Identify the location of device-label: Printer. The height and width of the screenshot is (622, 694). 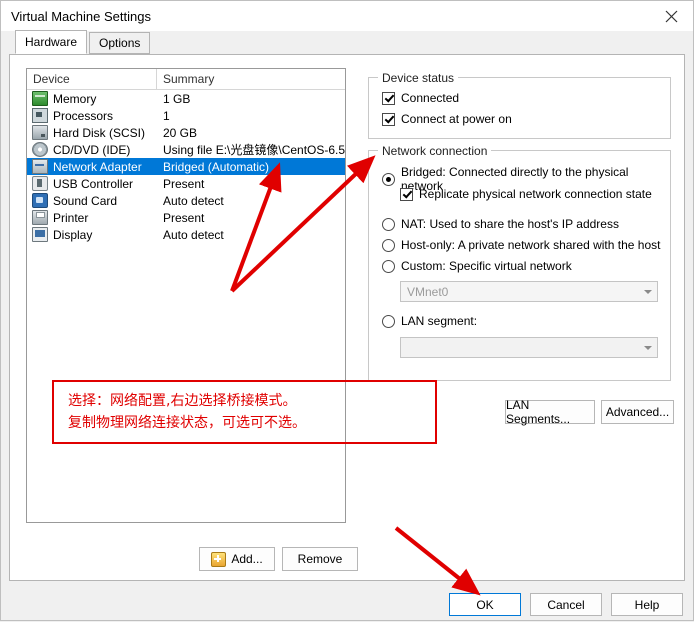
(71, 217).